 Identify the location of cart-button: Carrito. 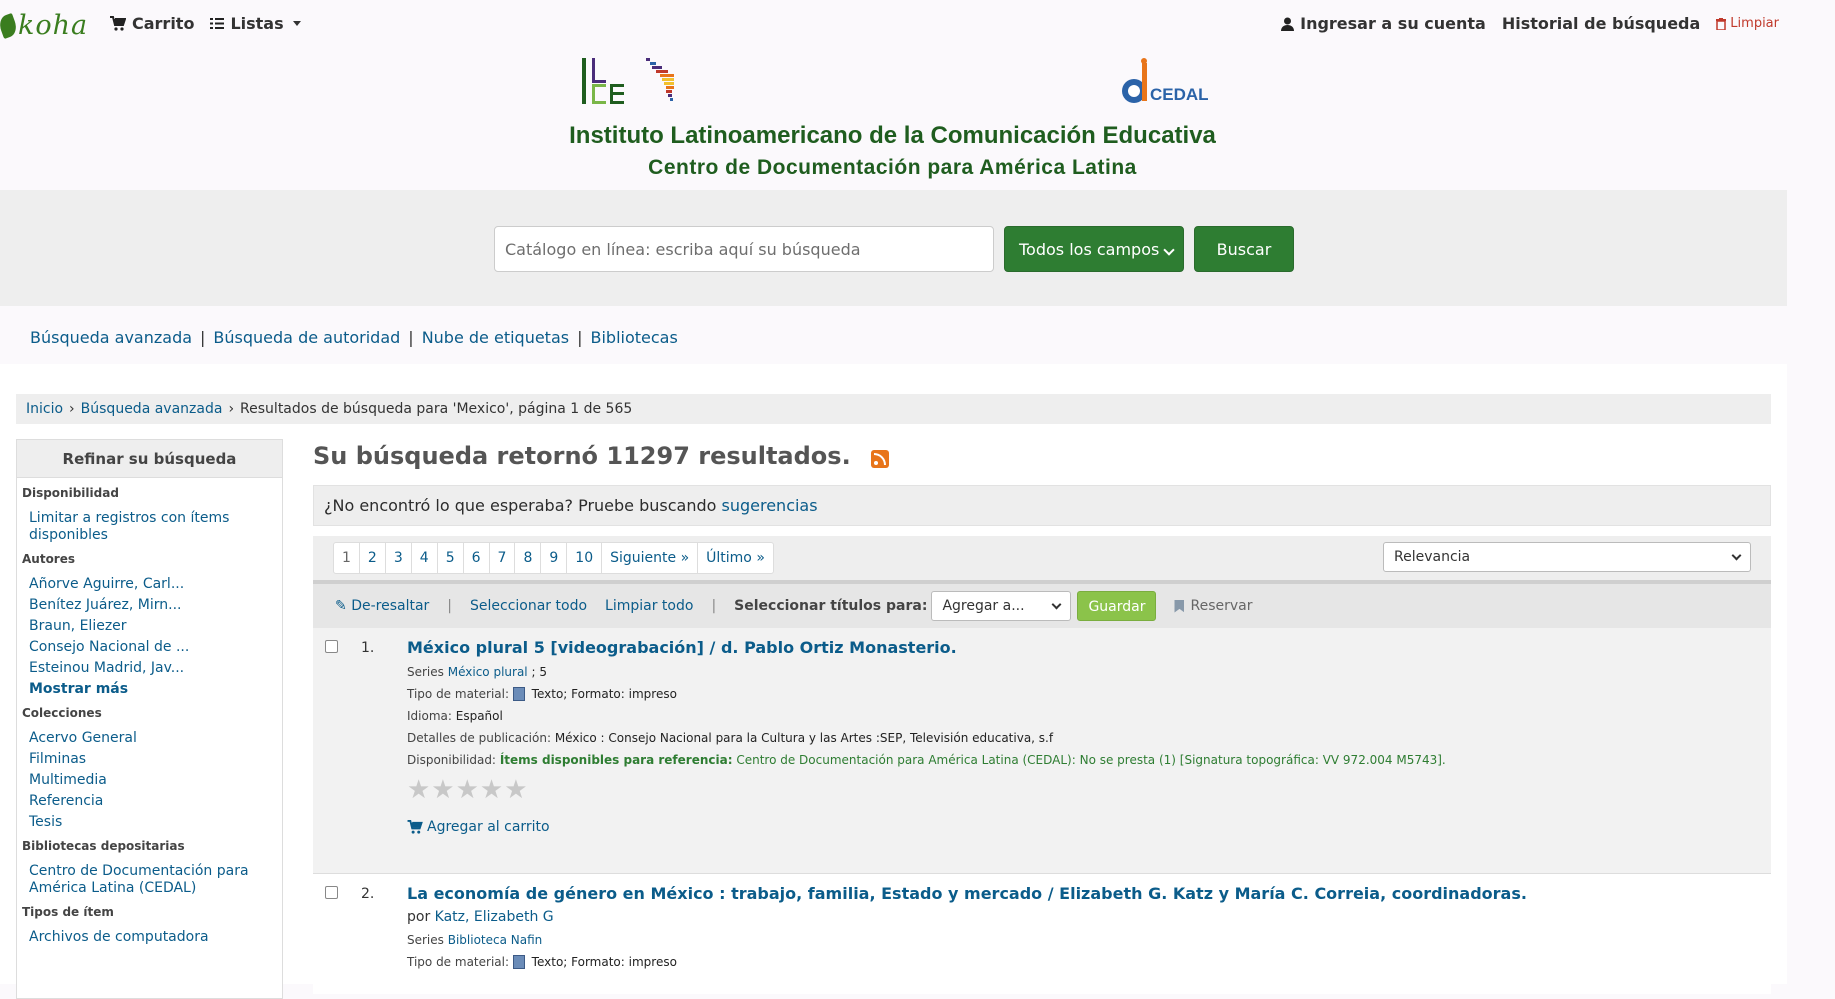
(152, 23).